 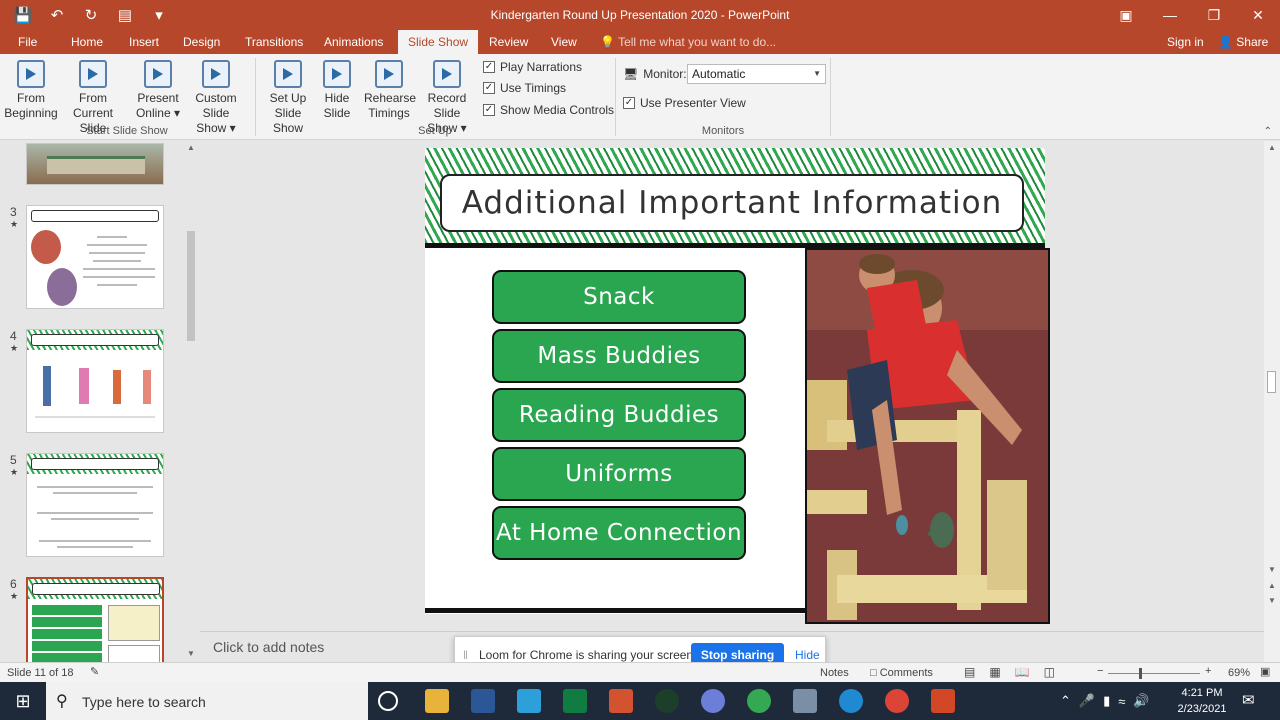 I want to click on tab-slide-show: Slide Show, so click(x=438, y=42).